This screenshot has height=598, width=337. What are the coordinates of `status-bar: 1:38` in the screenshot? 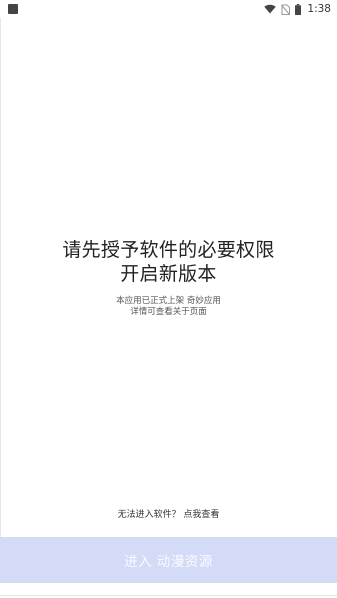 It's located at (168, 9).